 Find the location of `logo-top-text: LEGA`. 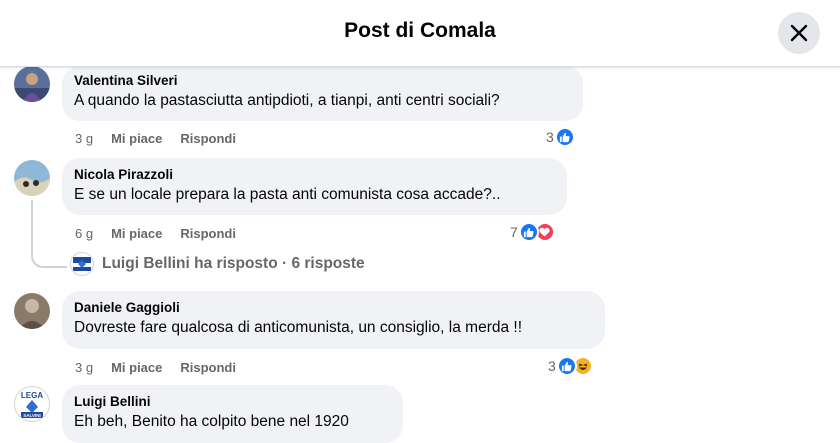

logo-top-text: LEGA is located at coordinates (32, 395).